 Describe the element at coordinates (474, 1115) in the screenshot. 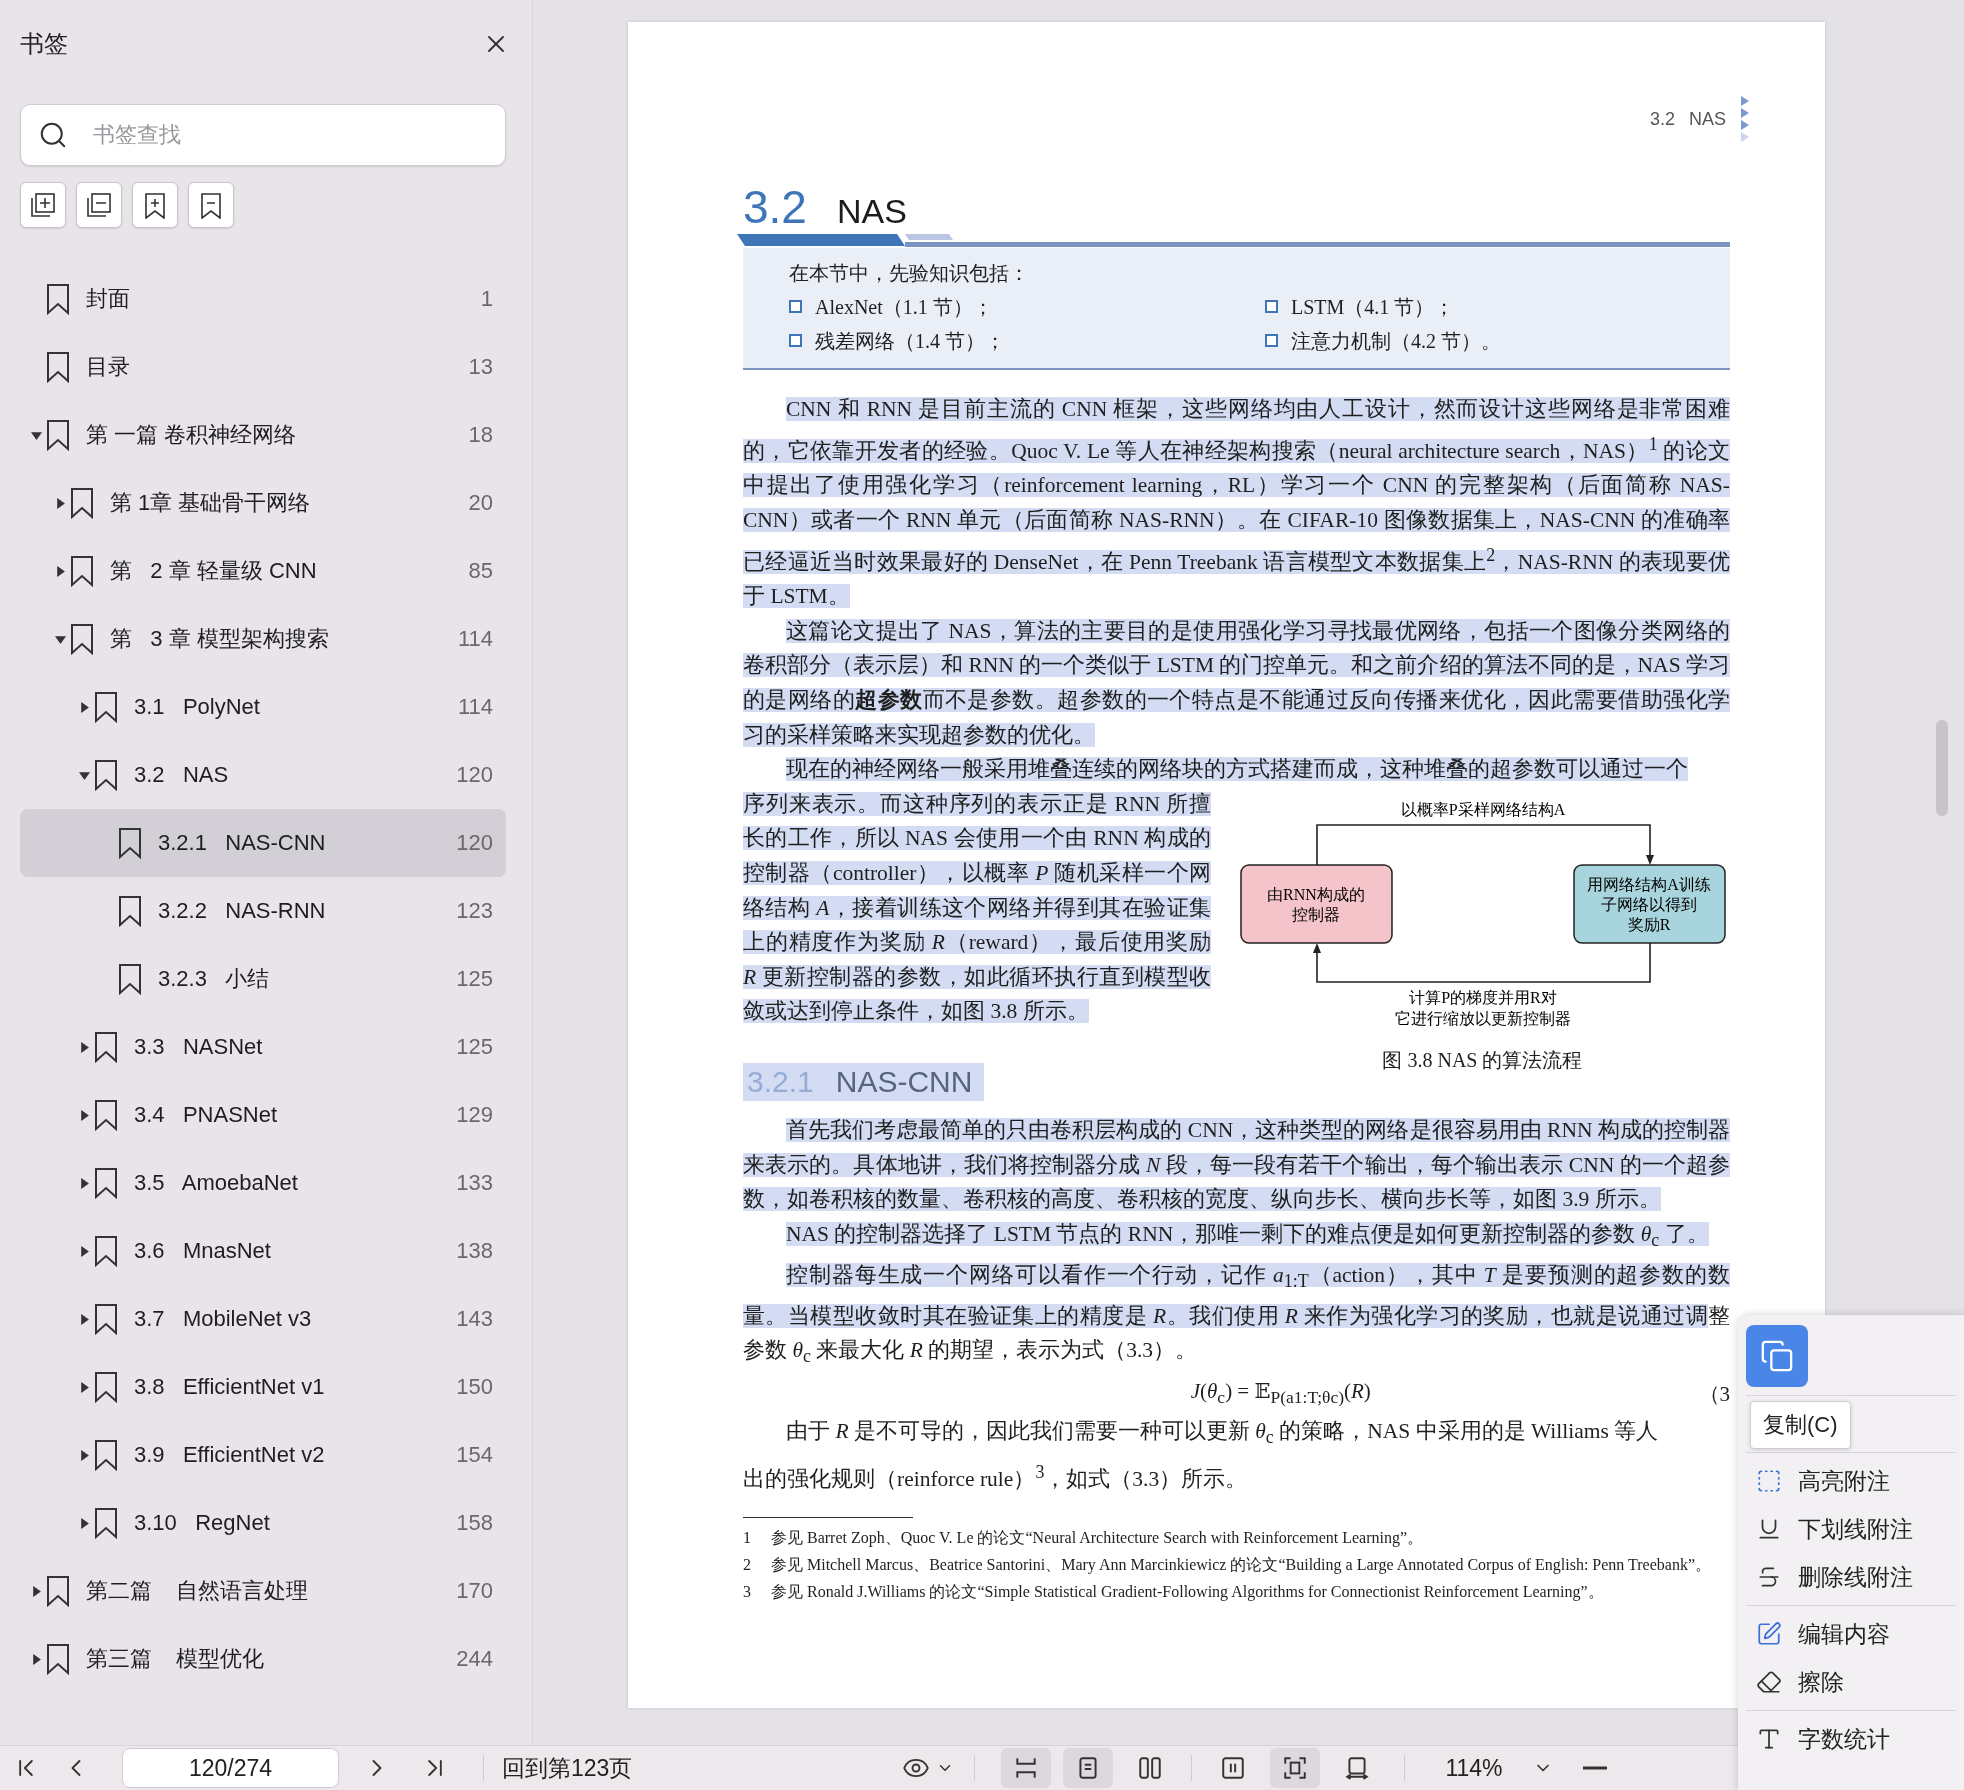

I see `page-number: 129` at that location.